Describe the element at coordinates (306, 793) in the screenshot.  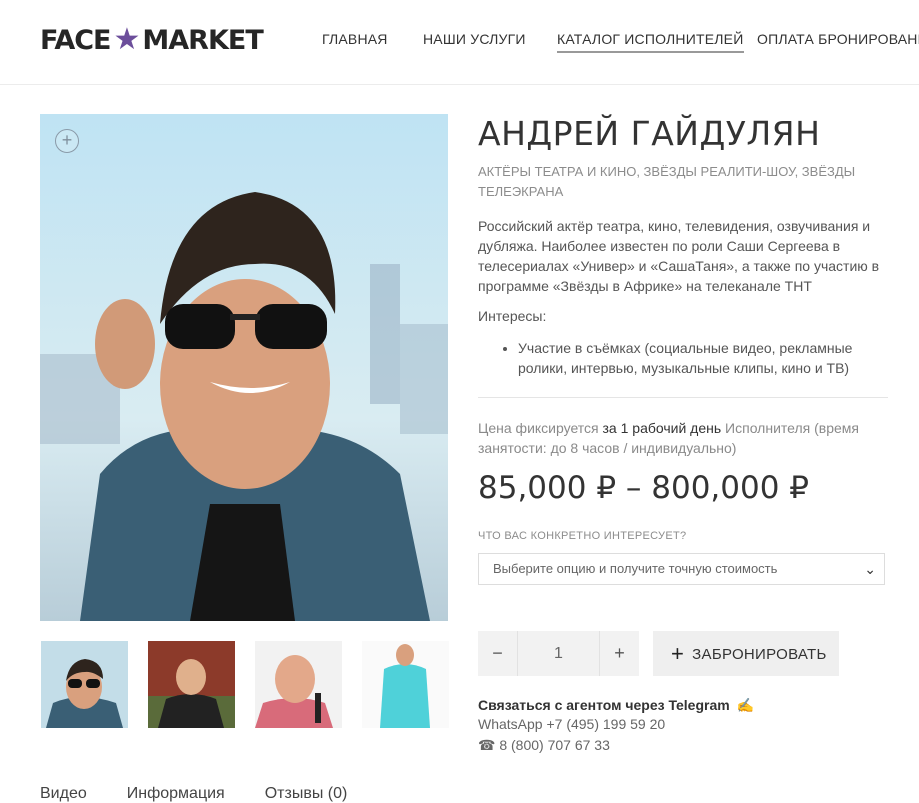
I see `tab-reviews: Отзывы (0)` at that location.